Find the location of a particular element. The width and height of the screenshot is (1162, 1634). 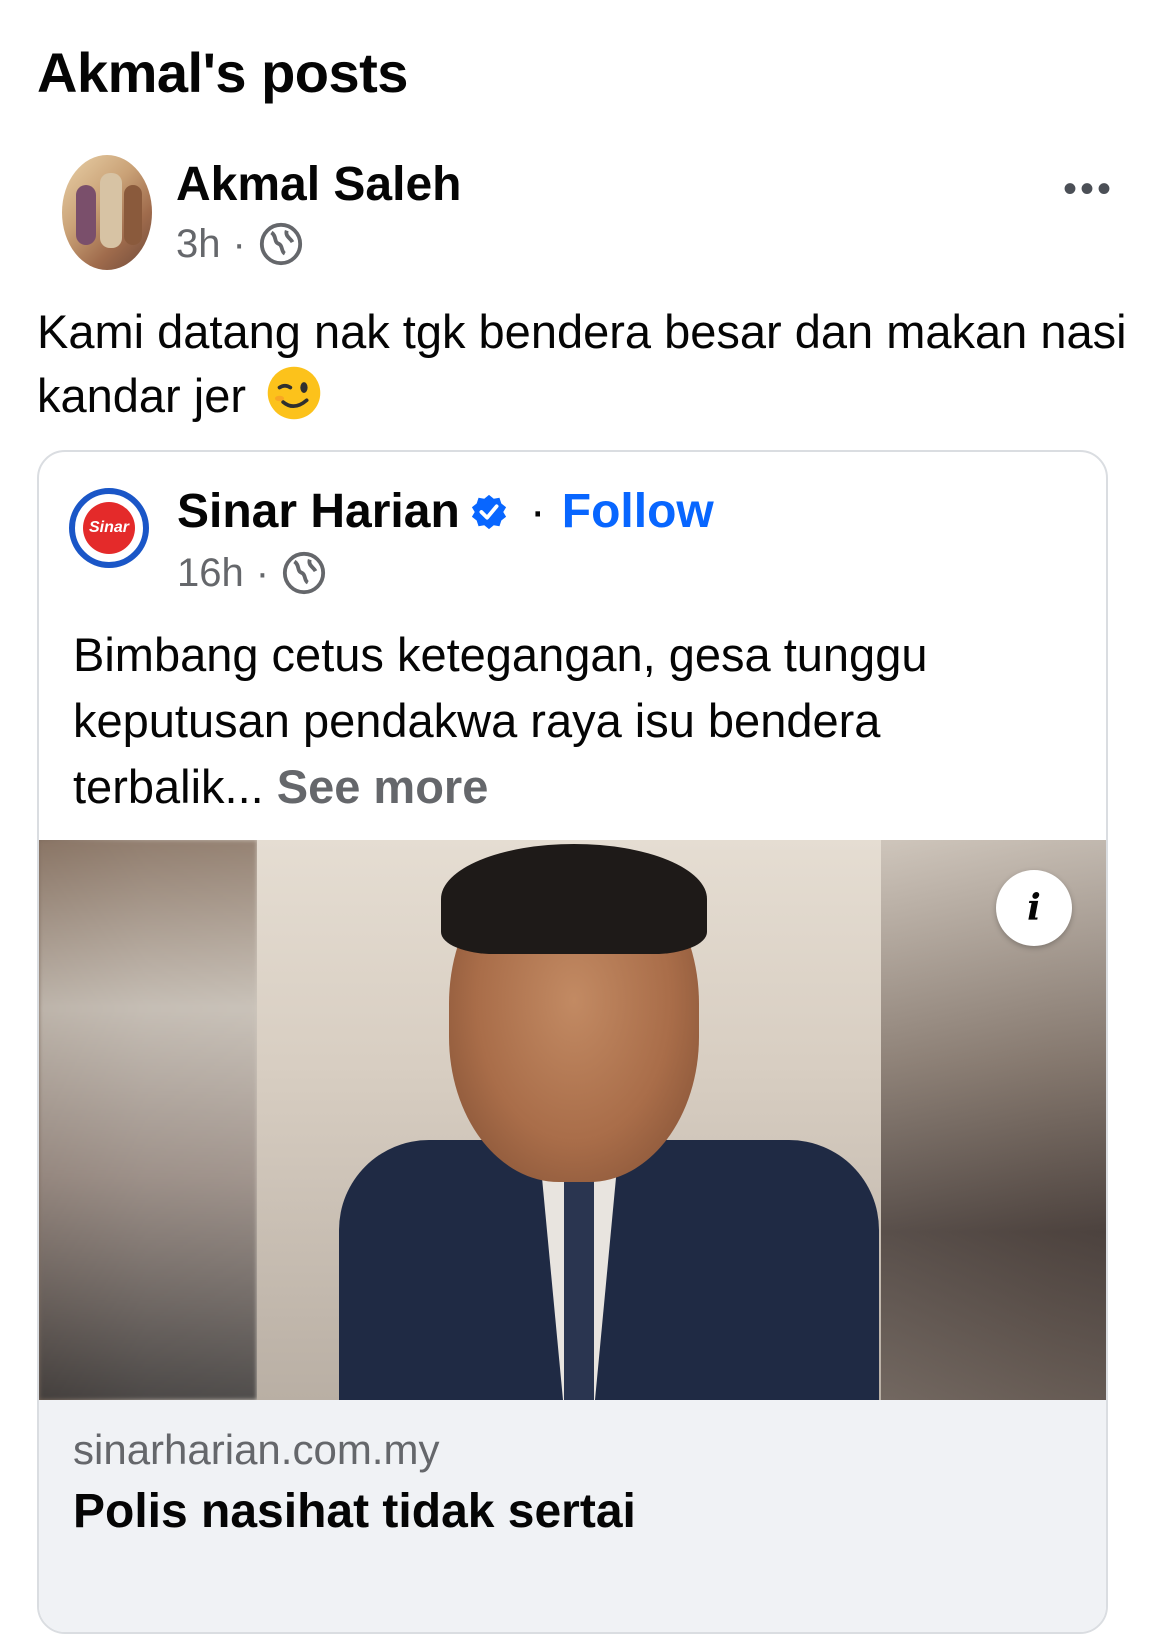

shared-post-meta: 16h · is located at coordinates (252, 573).